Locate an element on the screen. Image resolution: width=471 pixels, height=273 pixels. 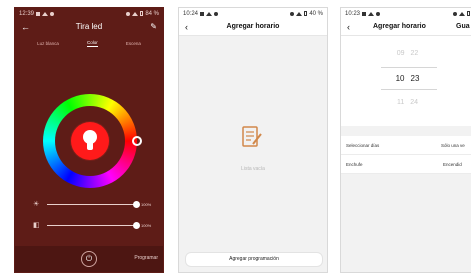
select-days-row: Seleccionar días Sólo una ve is located at coordinates (406, 145).